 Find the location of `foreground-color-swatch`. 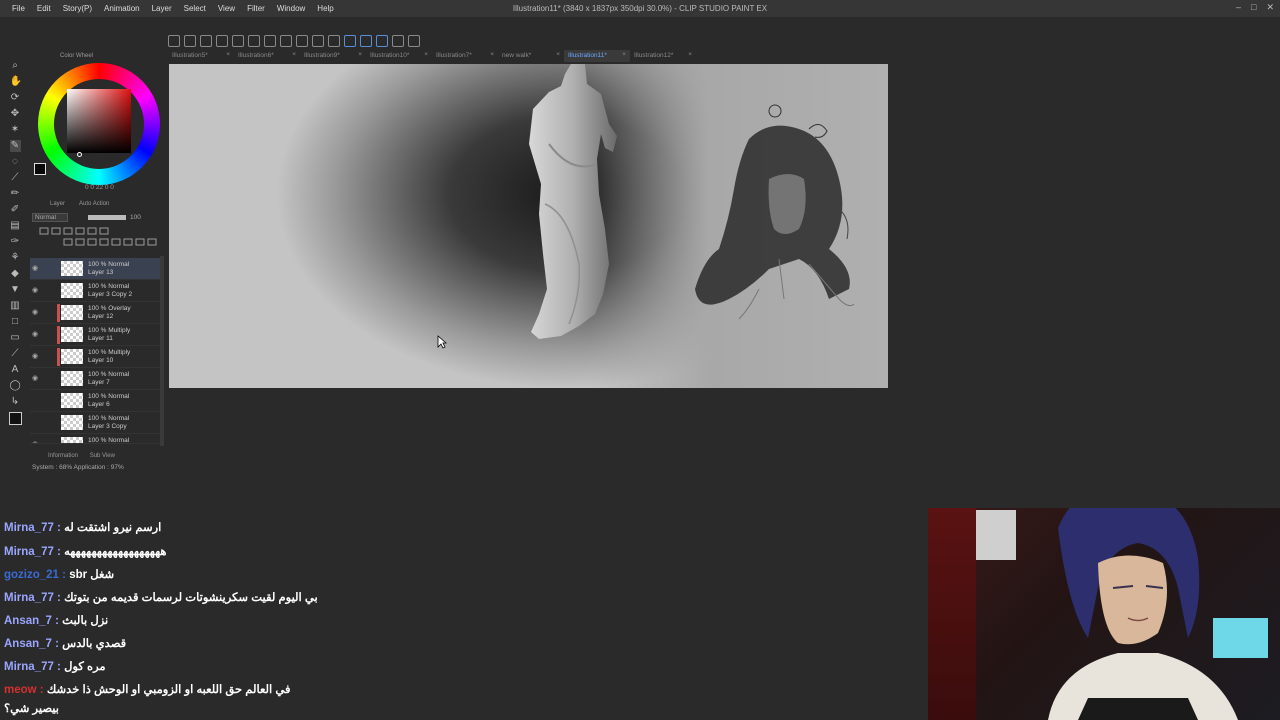

foreground-color-swatch is located at coordinates (40, 169).